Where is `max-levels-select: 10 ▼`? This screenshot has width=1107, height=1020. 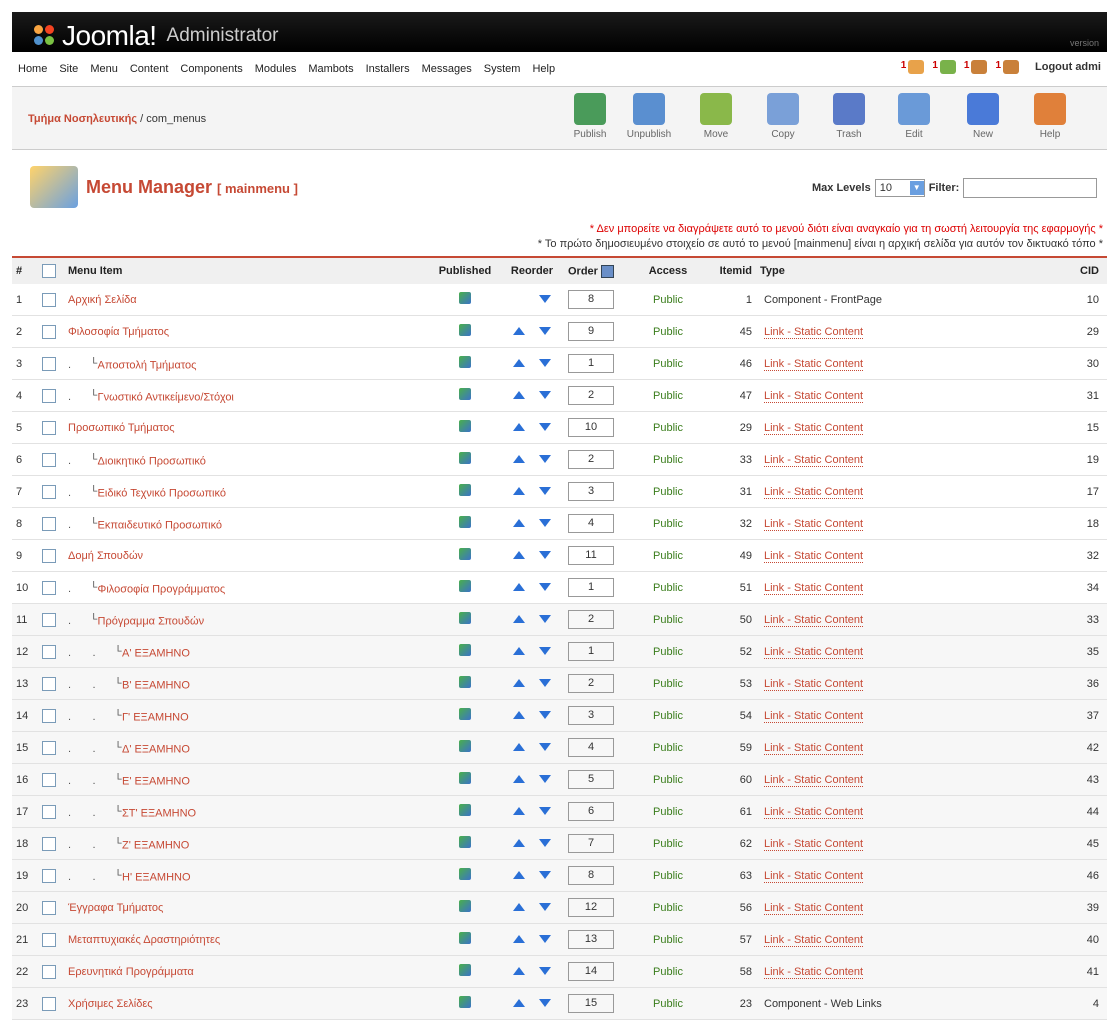
max-levels-select: 10 ▼ is located at coordinates (899, 188).